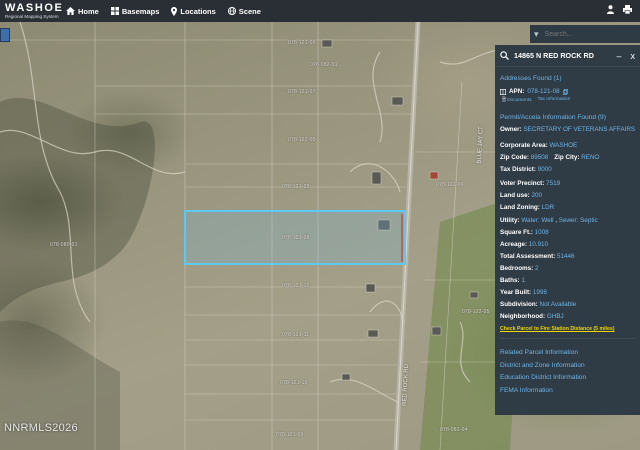  Describe the element at coordinates (140, 11) in the screenshot. I see `nav-basemaps-label: Basemaps` at that location.